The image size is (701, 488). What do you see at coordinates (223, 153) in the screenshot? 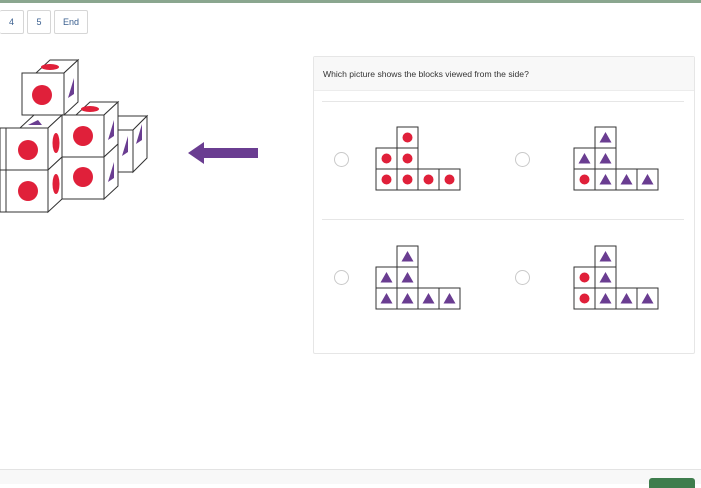
I see `arrow-left-icon` at bounding box center [223, 153].